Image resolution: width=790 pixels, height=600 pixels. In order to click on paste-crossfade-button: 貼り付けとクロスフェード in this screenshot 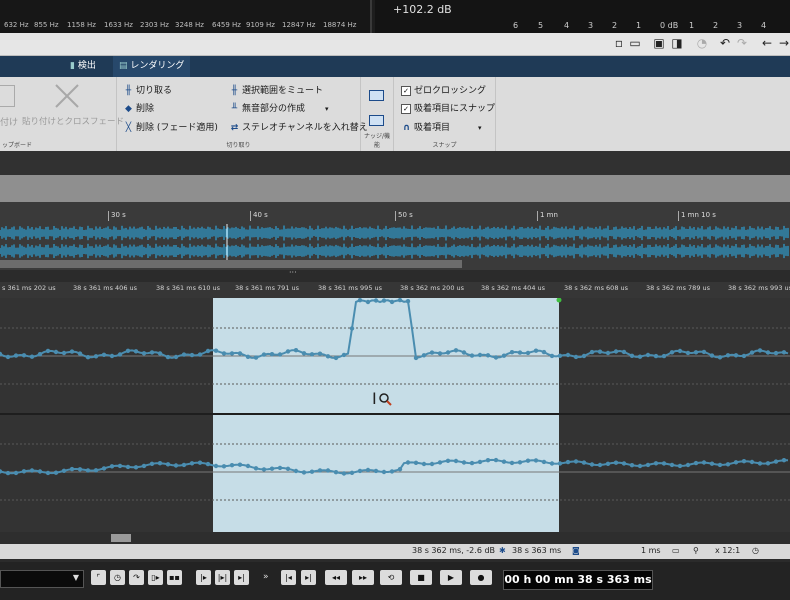, I will do `click(73, 121)`.